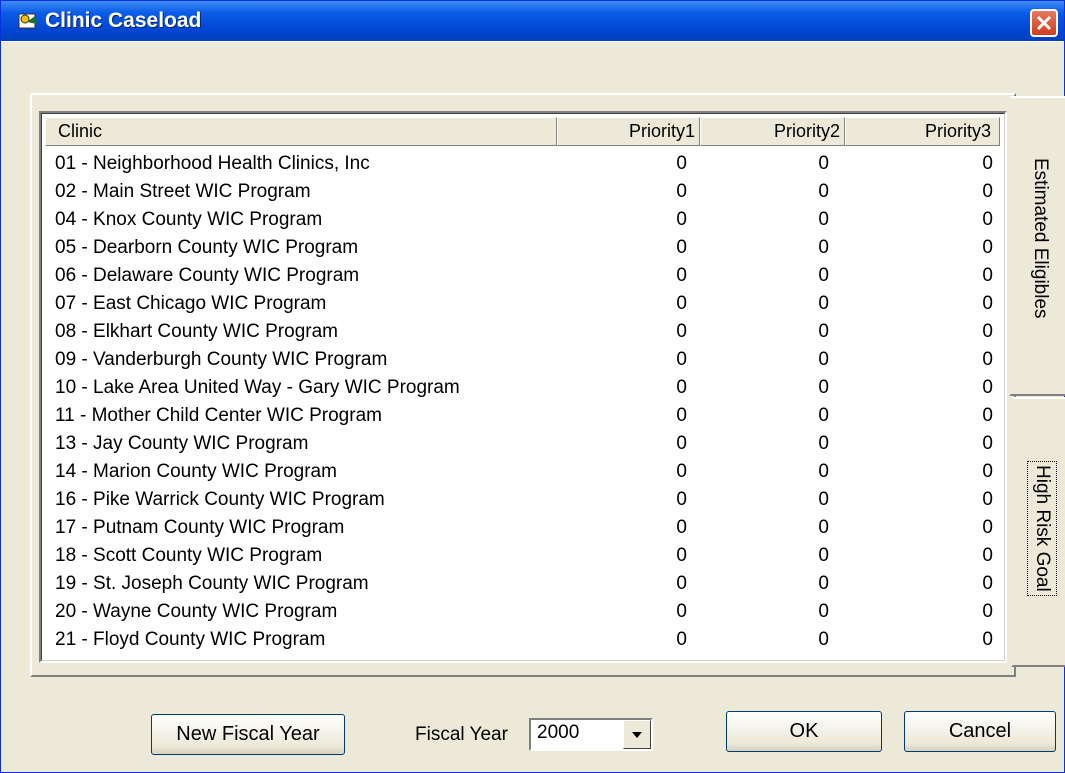 This screenshot has width=1065, height=773. I want to click on column-header-clinic: Clinic, so click(301, 131).